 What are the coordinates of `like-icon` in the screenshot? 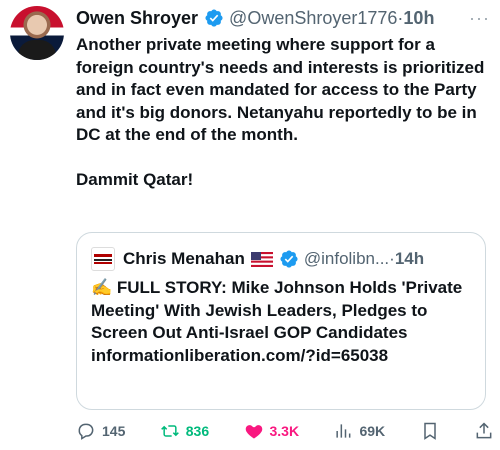 It's located at (253, 432).